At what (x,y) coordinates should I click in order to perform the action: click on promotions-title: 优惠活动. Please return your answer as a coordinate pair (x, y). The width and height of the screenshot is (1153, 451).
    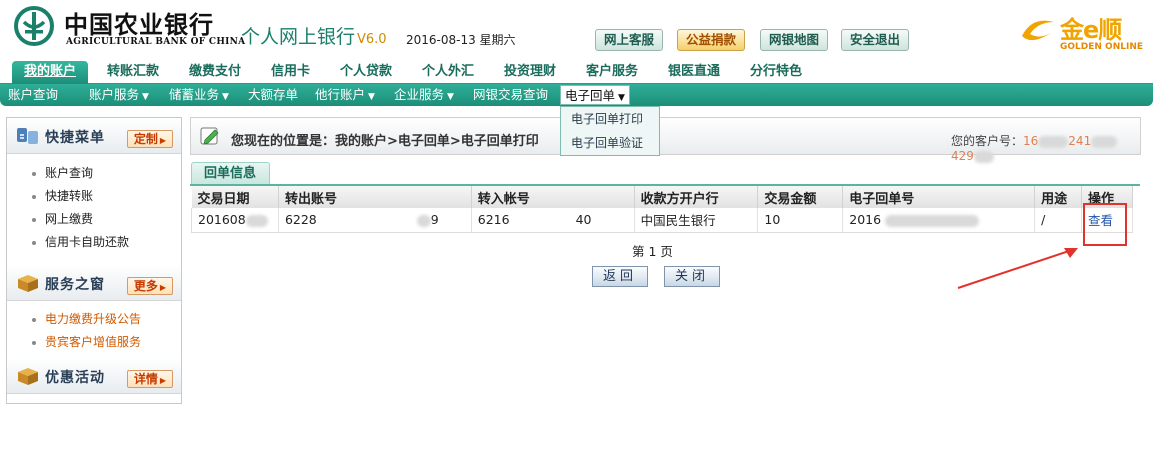
    Looking at the image, I should click on (75, 378).